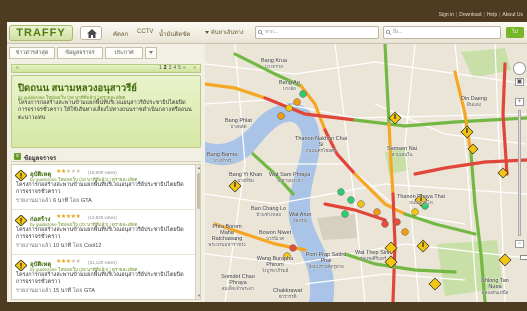 The image size is (527, 311). What do you see at coordinates (197, 232) in the screenshot?
I see `list-scrollbar: ▲ ▼` at bounding box center [197, 232].